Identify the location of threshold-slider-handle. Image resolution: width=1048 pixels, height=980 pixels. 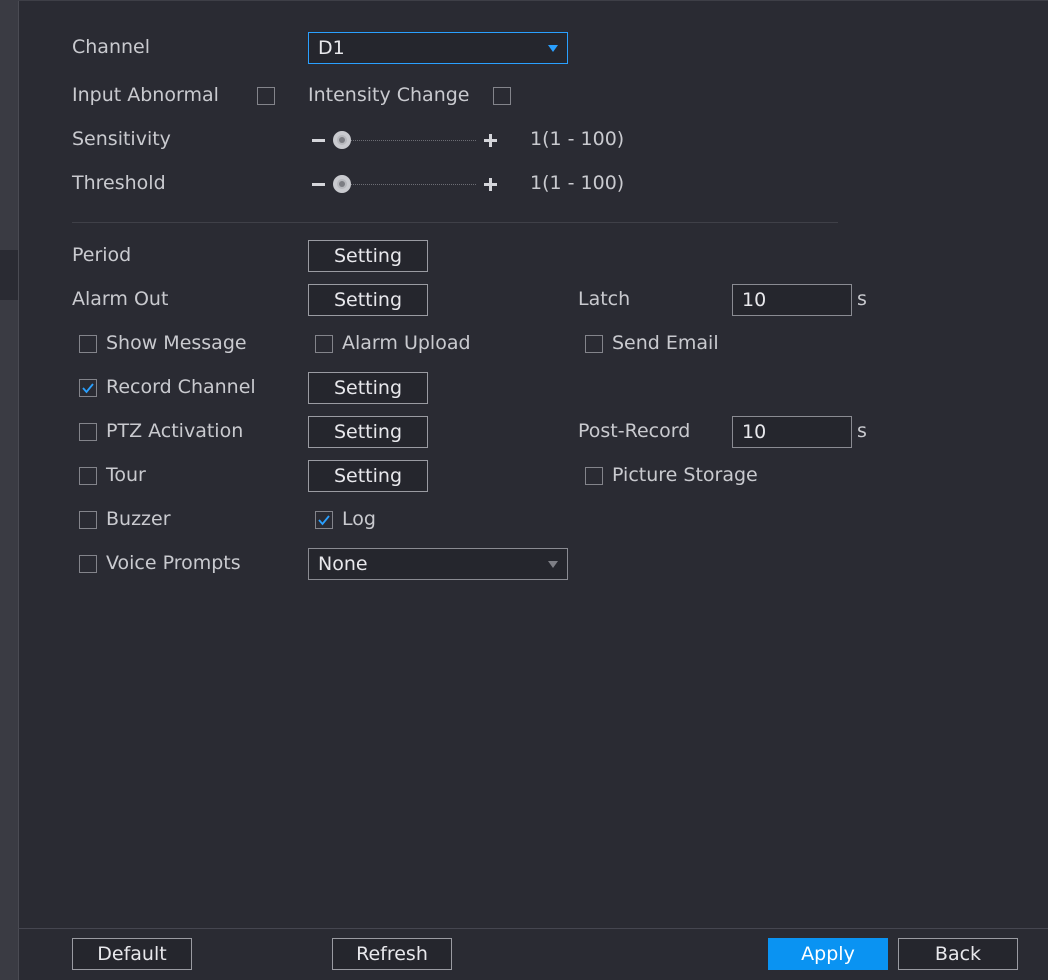
(342, 184).